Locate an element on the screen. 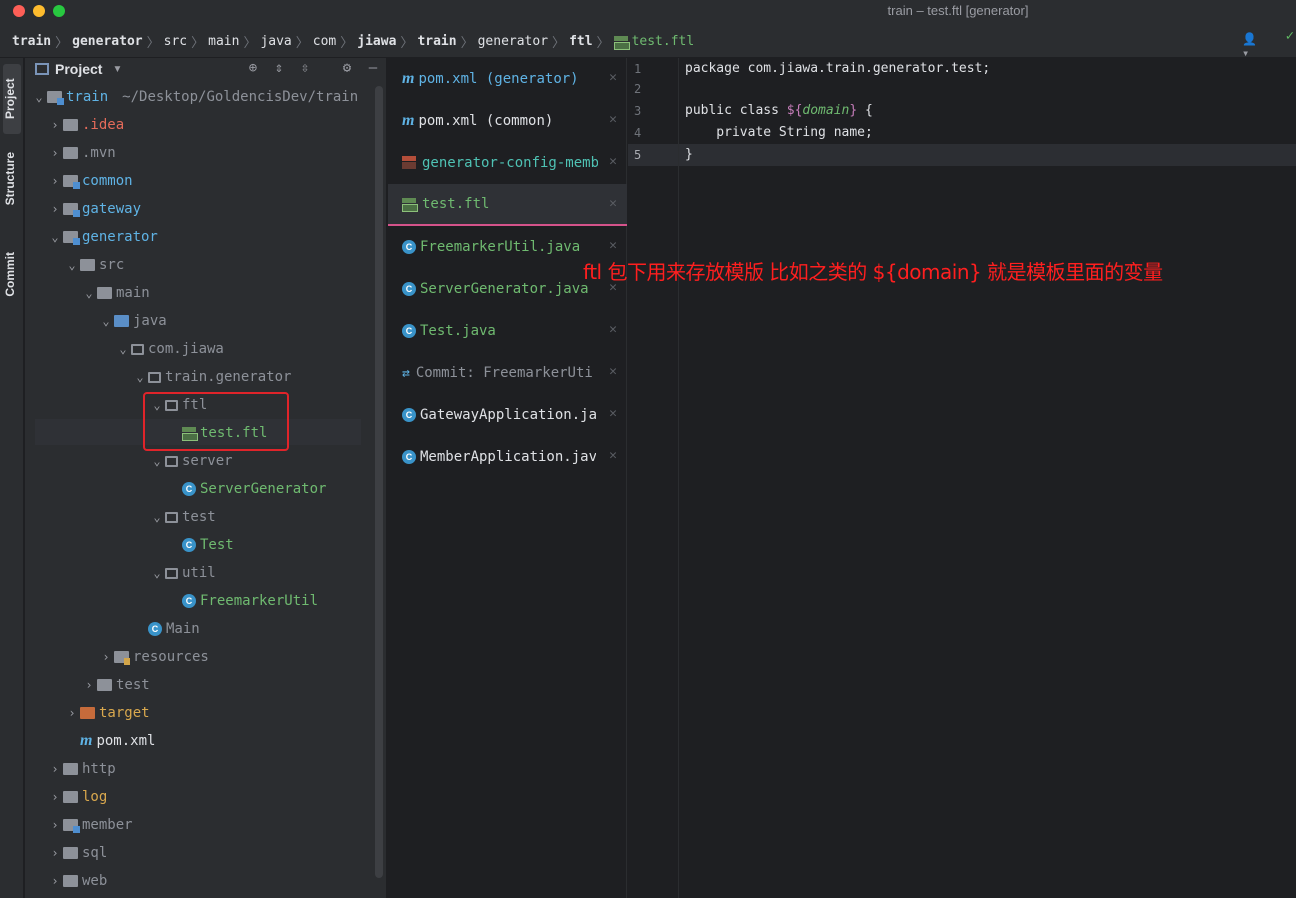  code-line-3: public class ${domain} { is located at coordinates (779, 111).